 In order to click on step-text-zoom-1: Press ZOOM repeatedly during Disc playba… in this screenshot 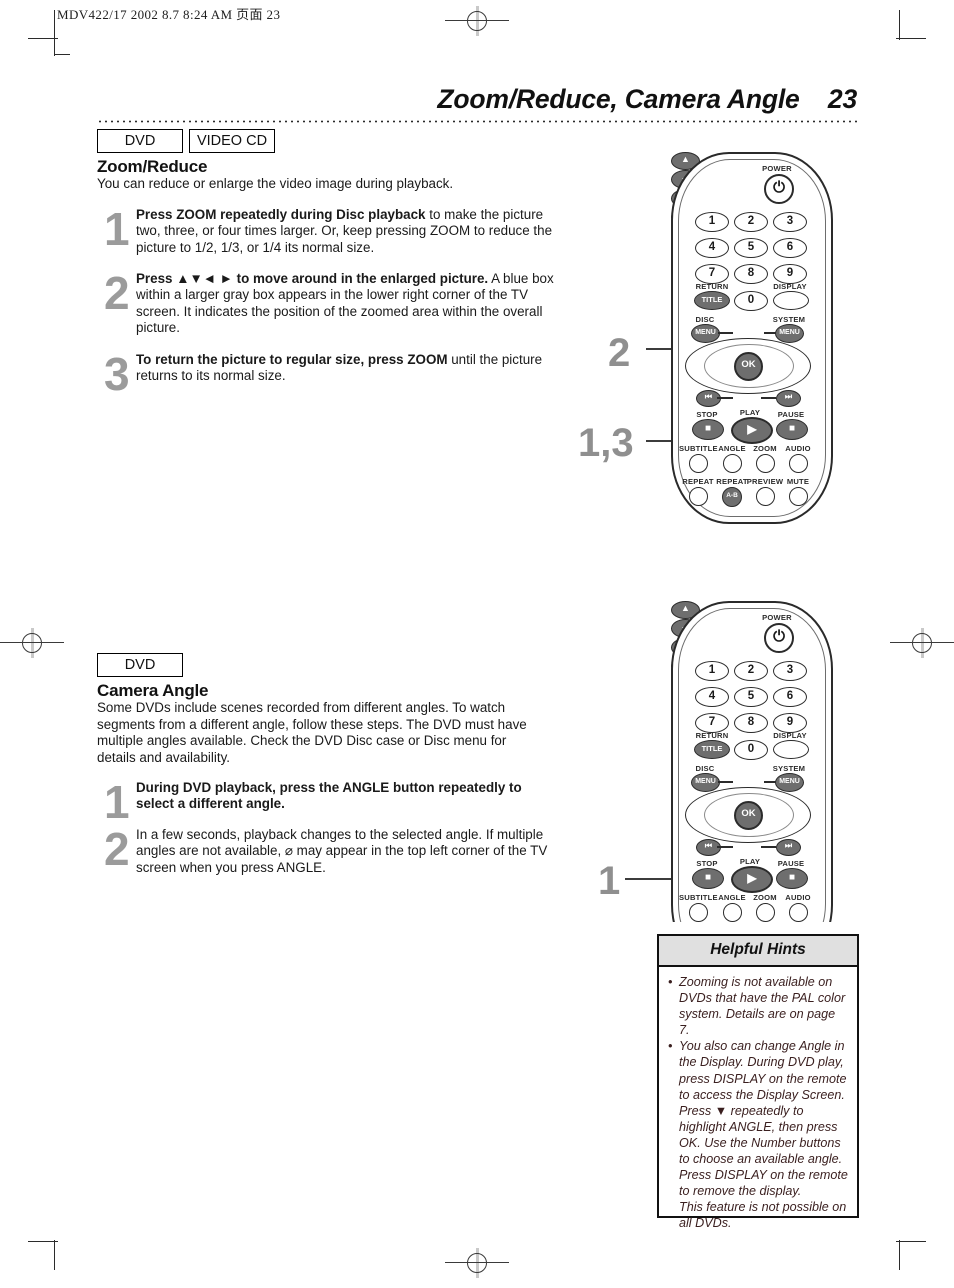, I will do `click(345, 231)`.